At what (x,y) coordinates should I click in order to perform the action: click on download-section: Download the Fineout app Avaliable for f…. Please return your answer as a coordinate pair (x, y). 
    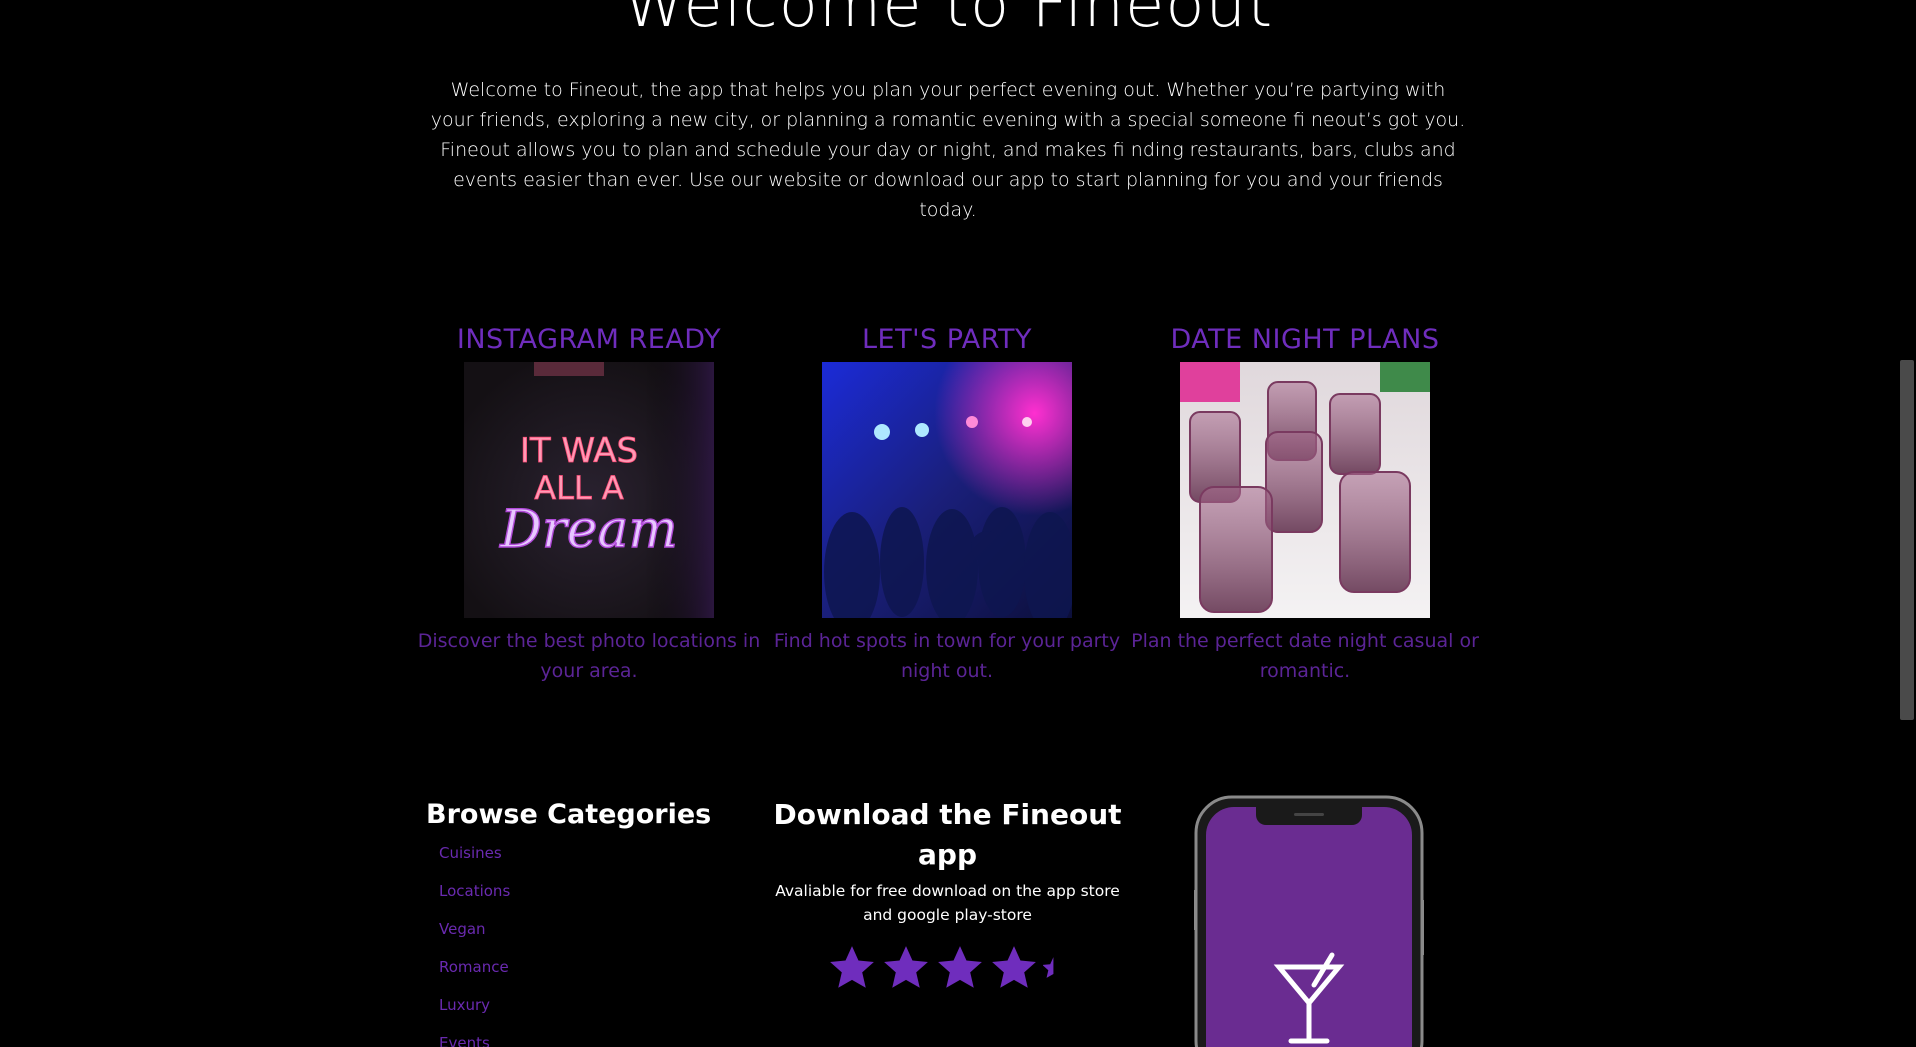
    Looking at the image, I should click on (947, 894).